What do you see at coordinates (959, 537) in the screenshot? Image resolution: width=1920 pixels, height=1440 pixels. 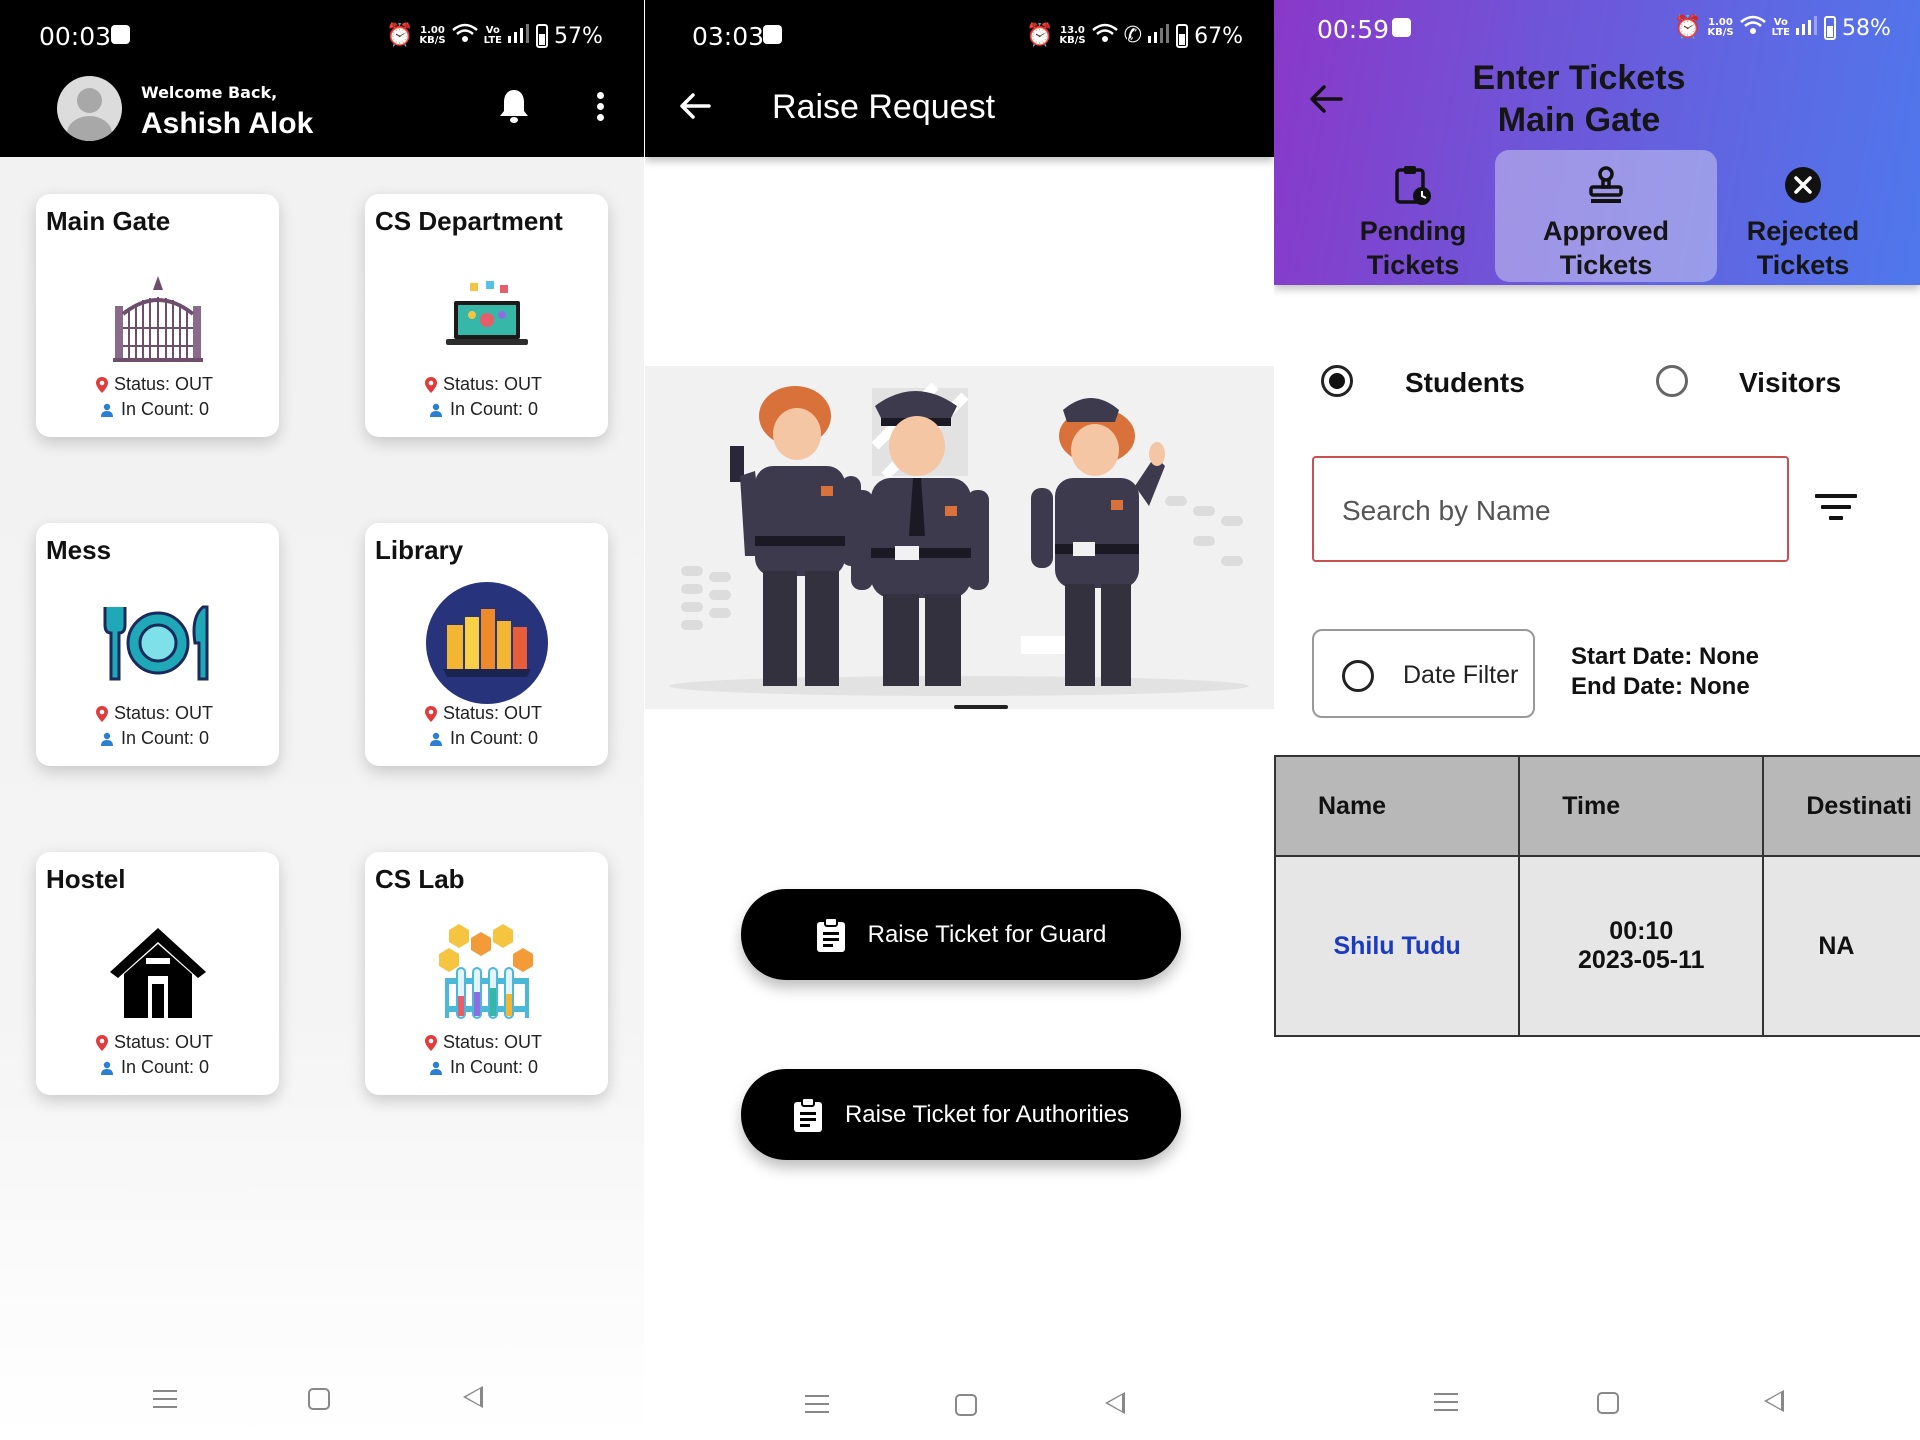 I see `guards-illustration` at bounding box center [959, 537].